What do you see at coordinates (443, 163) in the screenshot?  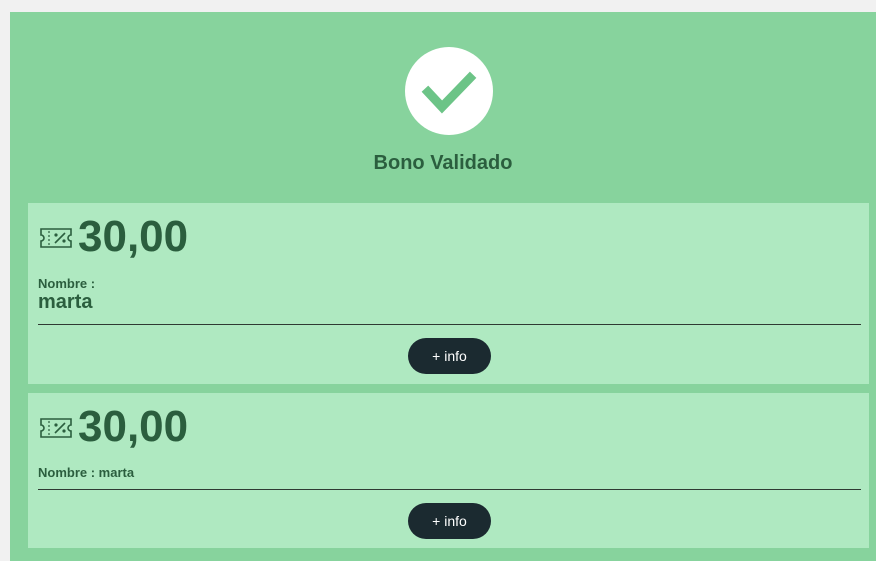 I see `page-title: Bono Validado` at bounding box center [443, 163].